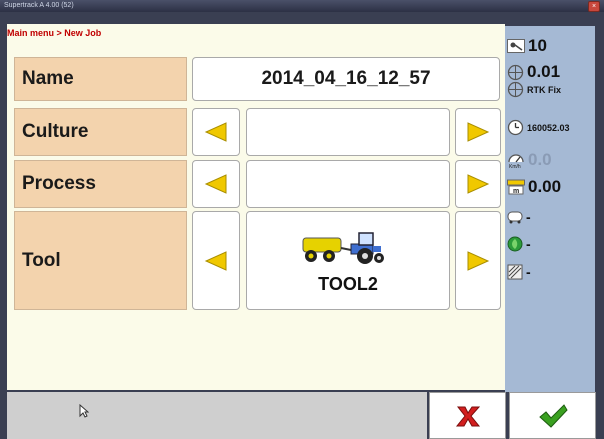 This screenshot has width=604, height=439. I want to click on window-titlebar: Supertrack A 4.00 (52) ×, so click(302, 6).